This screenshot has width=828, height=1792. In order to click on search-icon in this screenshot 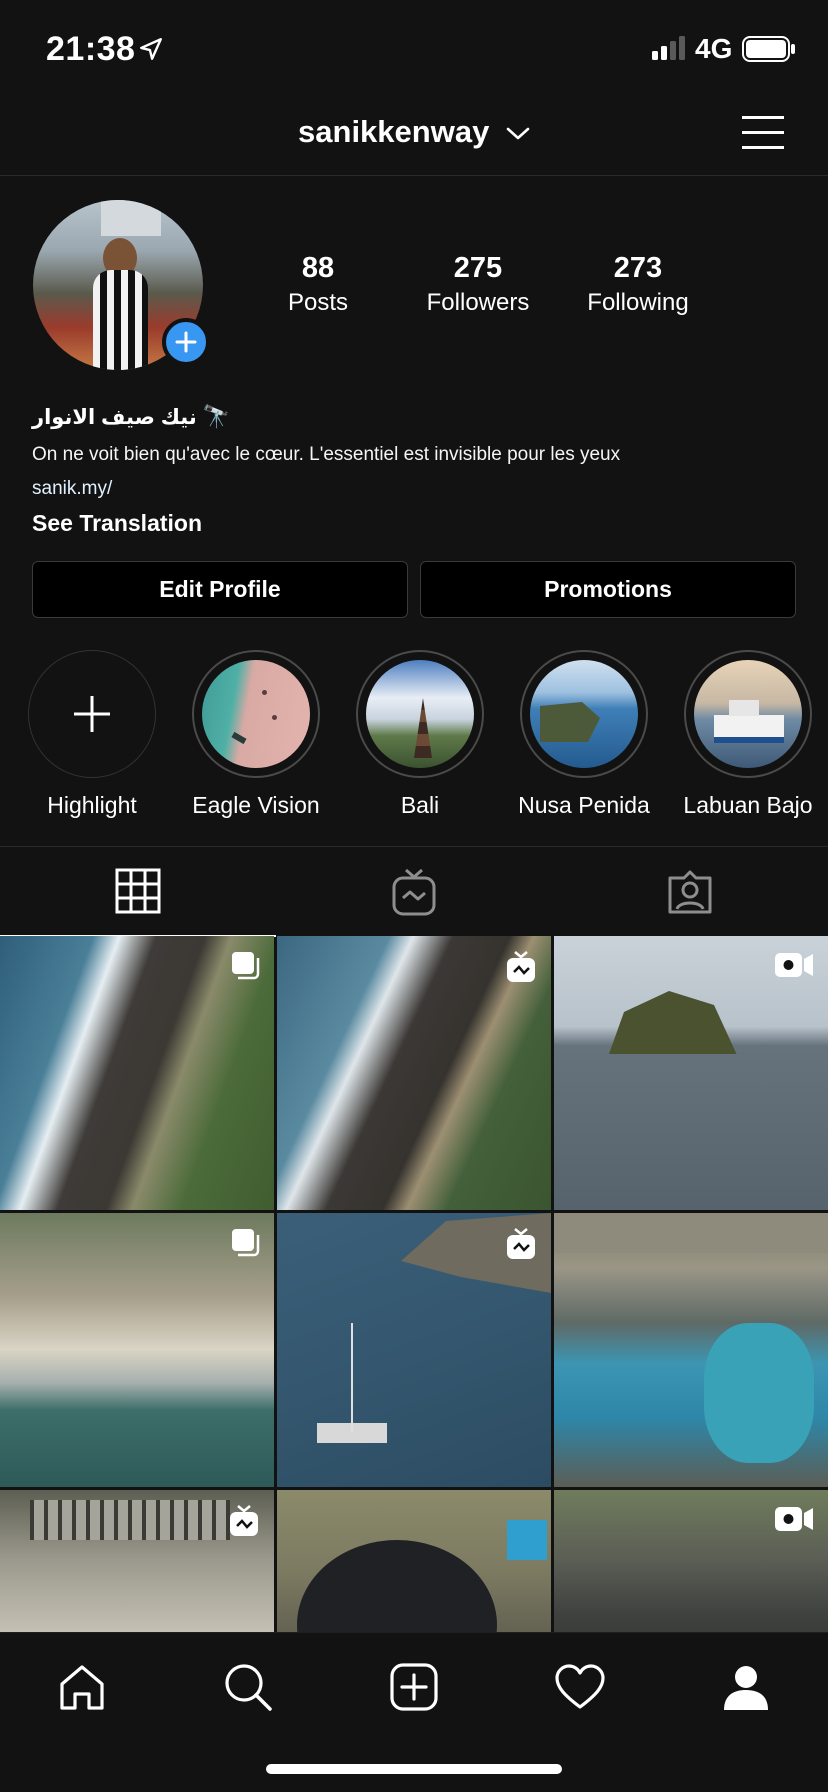, I will do `click(248, 1687)`.